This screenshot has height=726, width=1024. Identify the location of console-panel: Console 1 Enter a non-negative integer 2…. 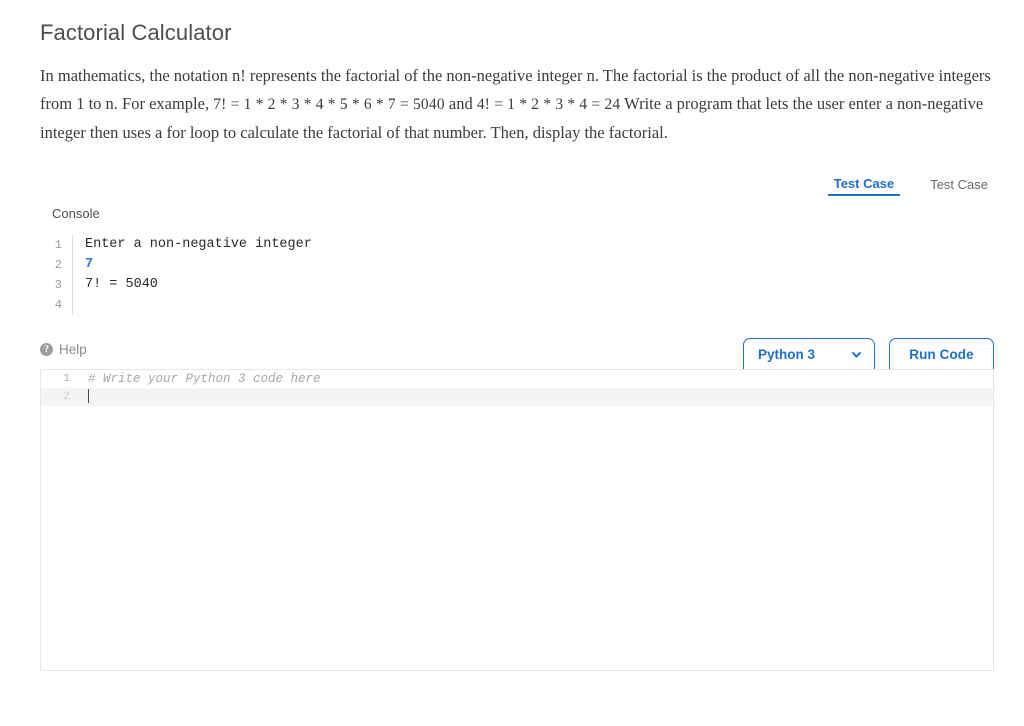
(517, 260).